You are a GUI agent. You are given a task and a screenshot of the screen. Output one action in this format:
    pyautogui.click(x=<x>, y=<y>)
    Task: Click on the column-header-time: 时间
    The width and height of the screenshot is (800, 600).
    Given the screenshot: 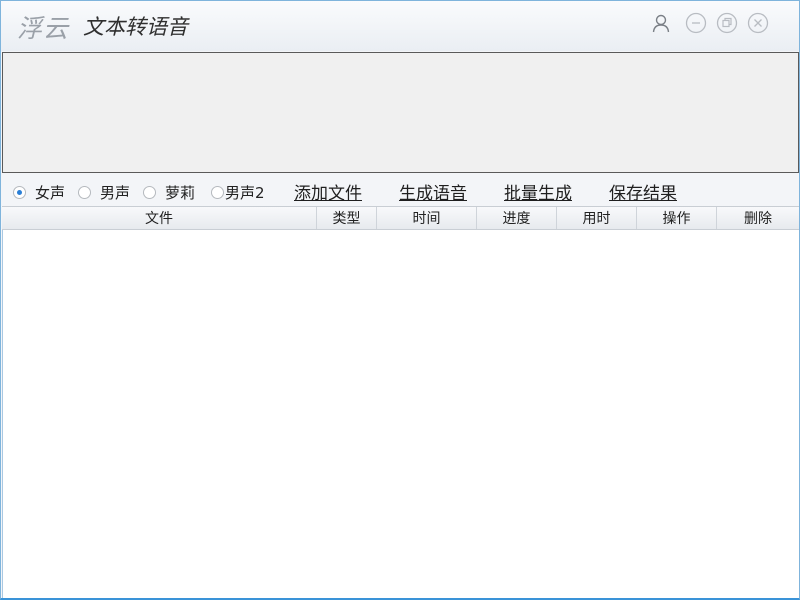 What is the action you would take?
    pyautogui.click(x=427, y=218)
    